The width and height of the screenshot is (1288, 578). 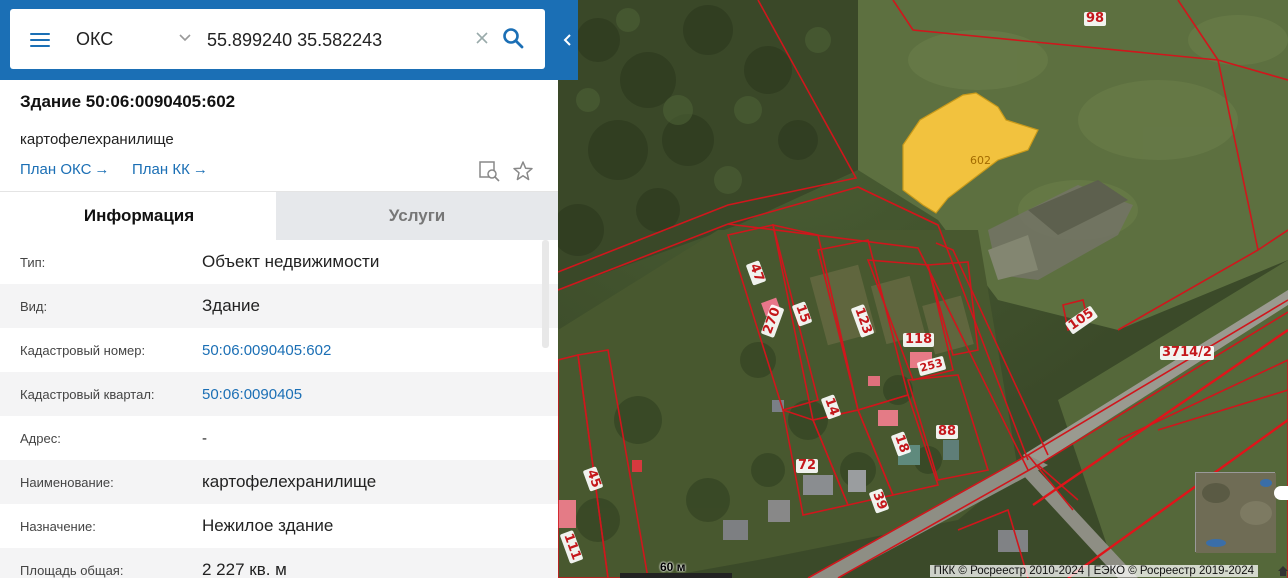 What do you see at coordinates (58, 526) in the screenshot?
I see `row-label: Назначение:` at bounding box center [58, 526].